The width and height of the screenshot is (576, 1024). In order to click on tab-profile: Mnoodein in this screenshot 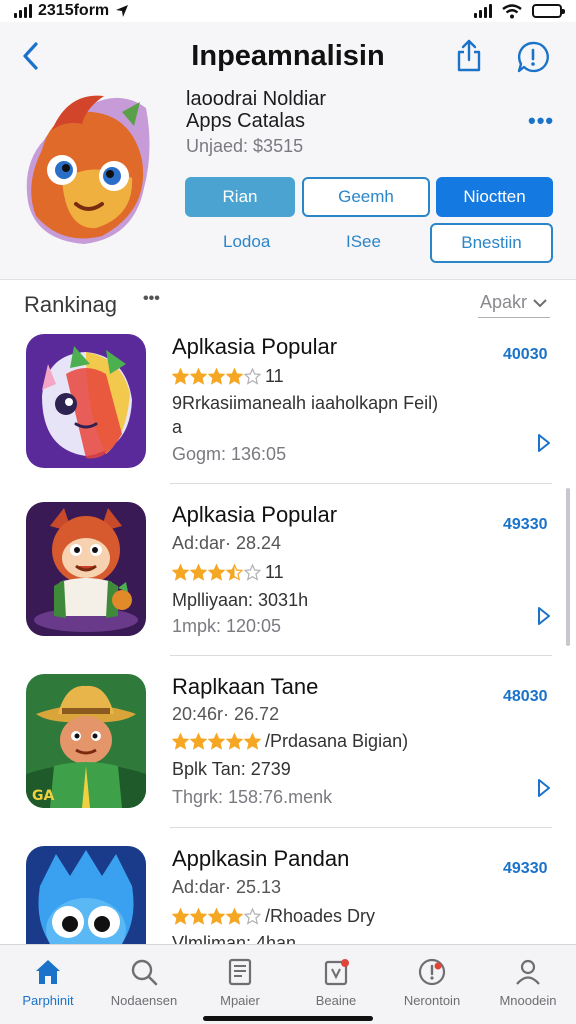, I will do `click(528, 984)`.